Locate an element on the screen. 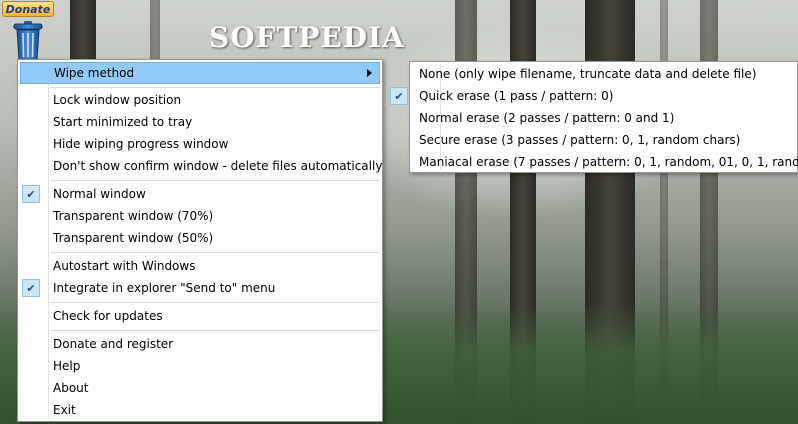 This screenshot has height=424, width=798. menu-item-label: Donate and register is located at coordinates (113, 344).